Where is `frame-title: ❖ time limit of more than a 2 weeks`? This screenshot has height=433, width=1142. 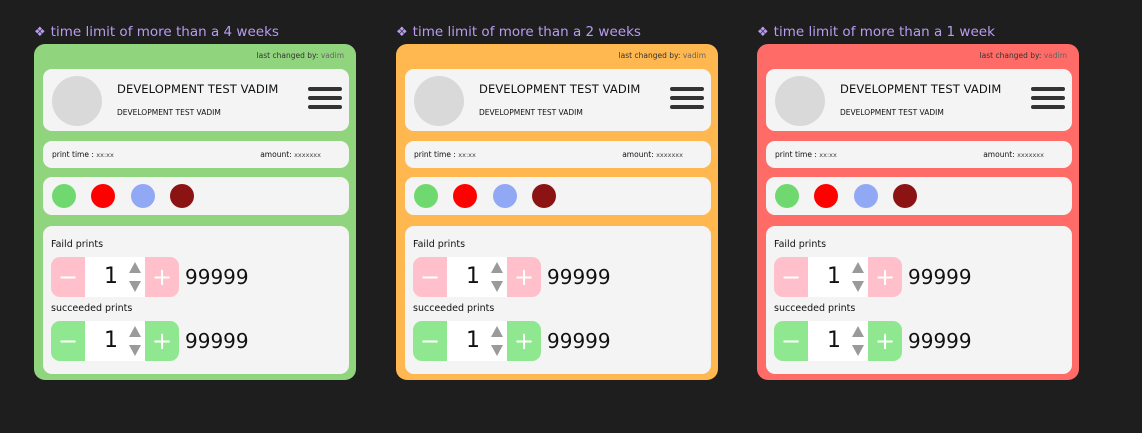 frame-title: ❖ time limit of more than a 2 weeks is located at coordinates (557, 32).